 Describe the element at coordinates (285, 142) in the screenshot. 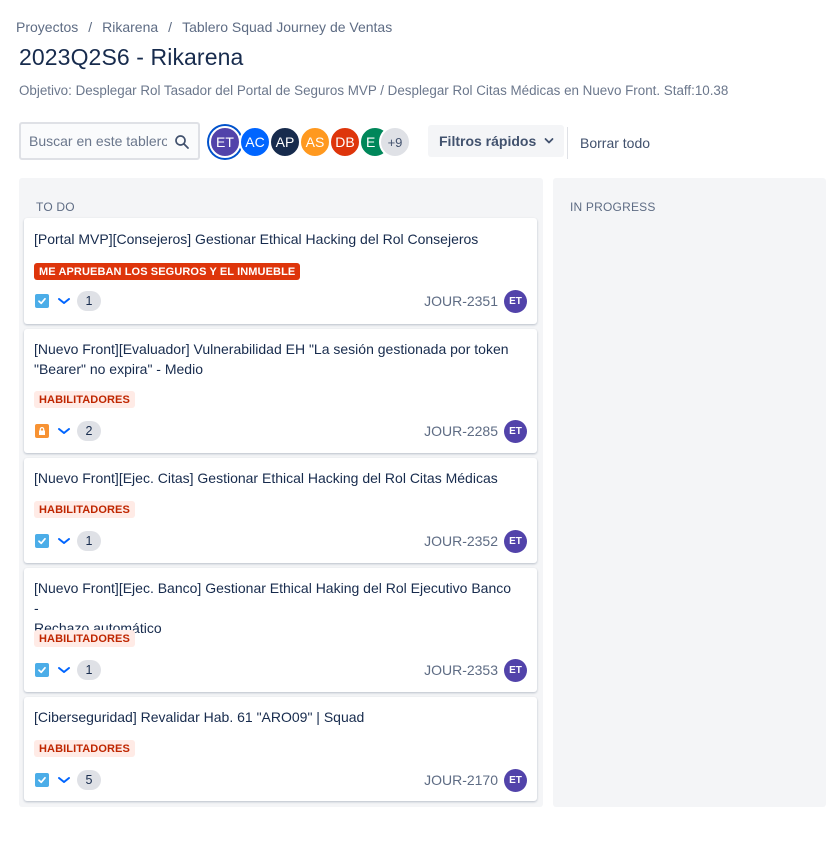

I see `avatar: AP` at that location.